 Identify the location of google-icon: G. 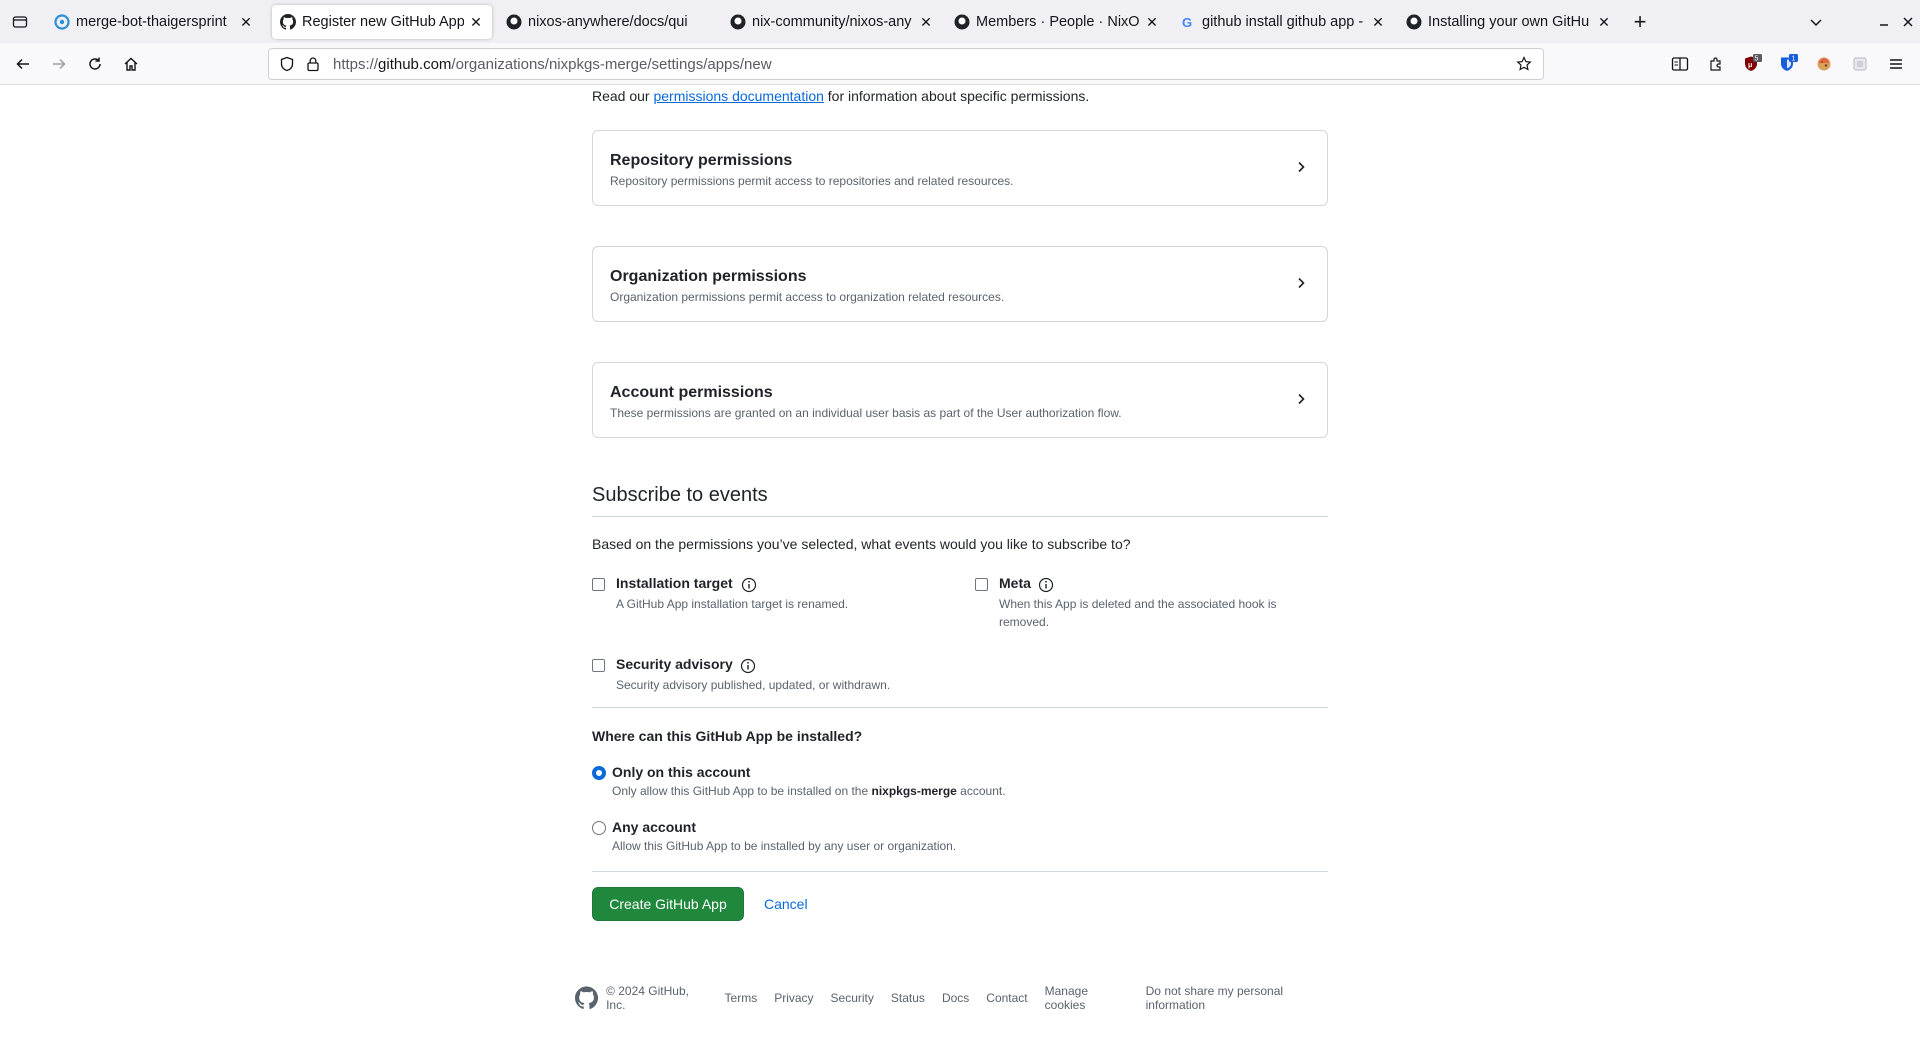
(1188, 22).